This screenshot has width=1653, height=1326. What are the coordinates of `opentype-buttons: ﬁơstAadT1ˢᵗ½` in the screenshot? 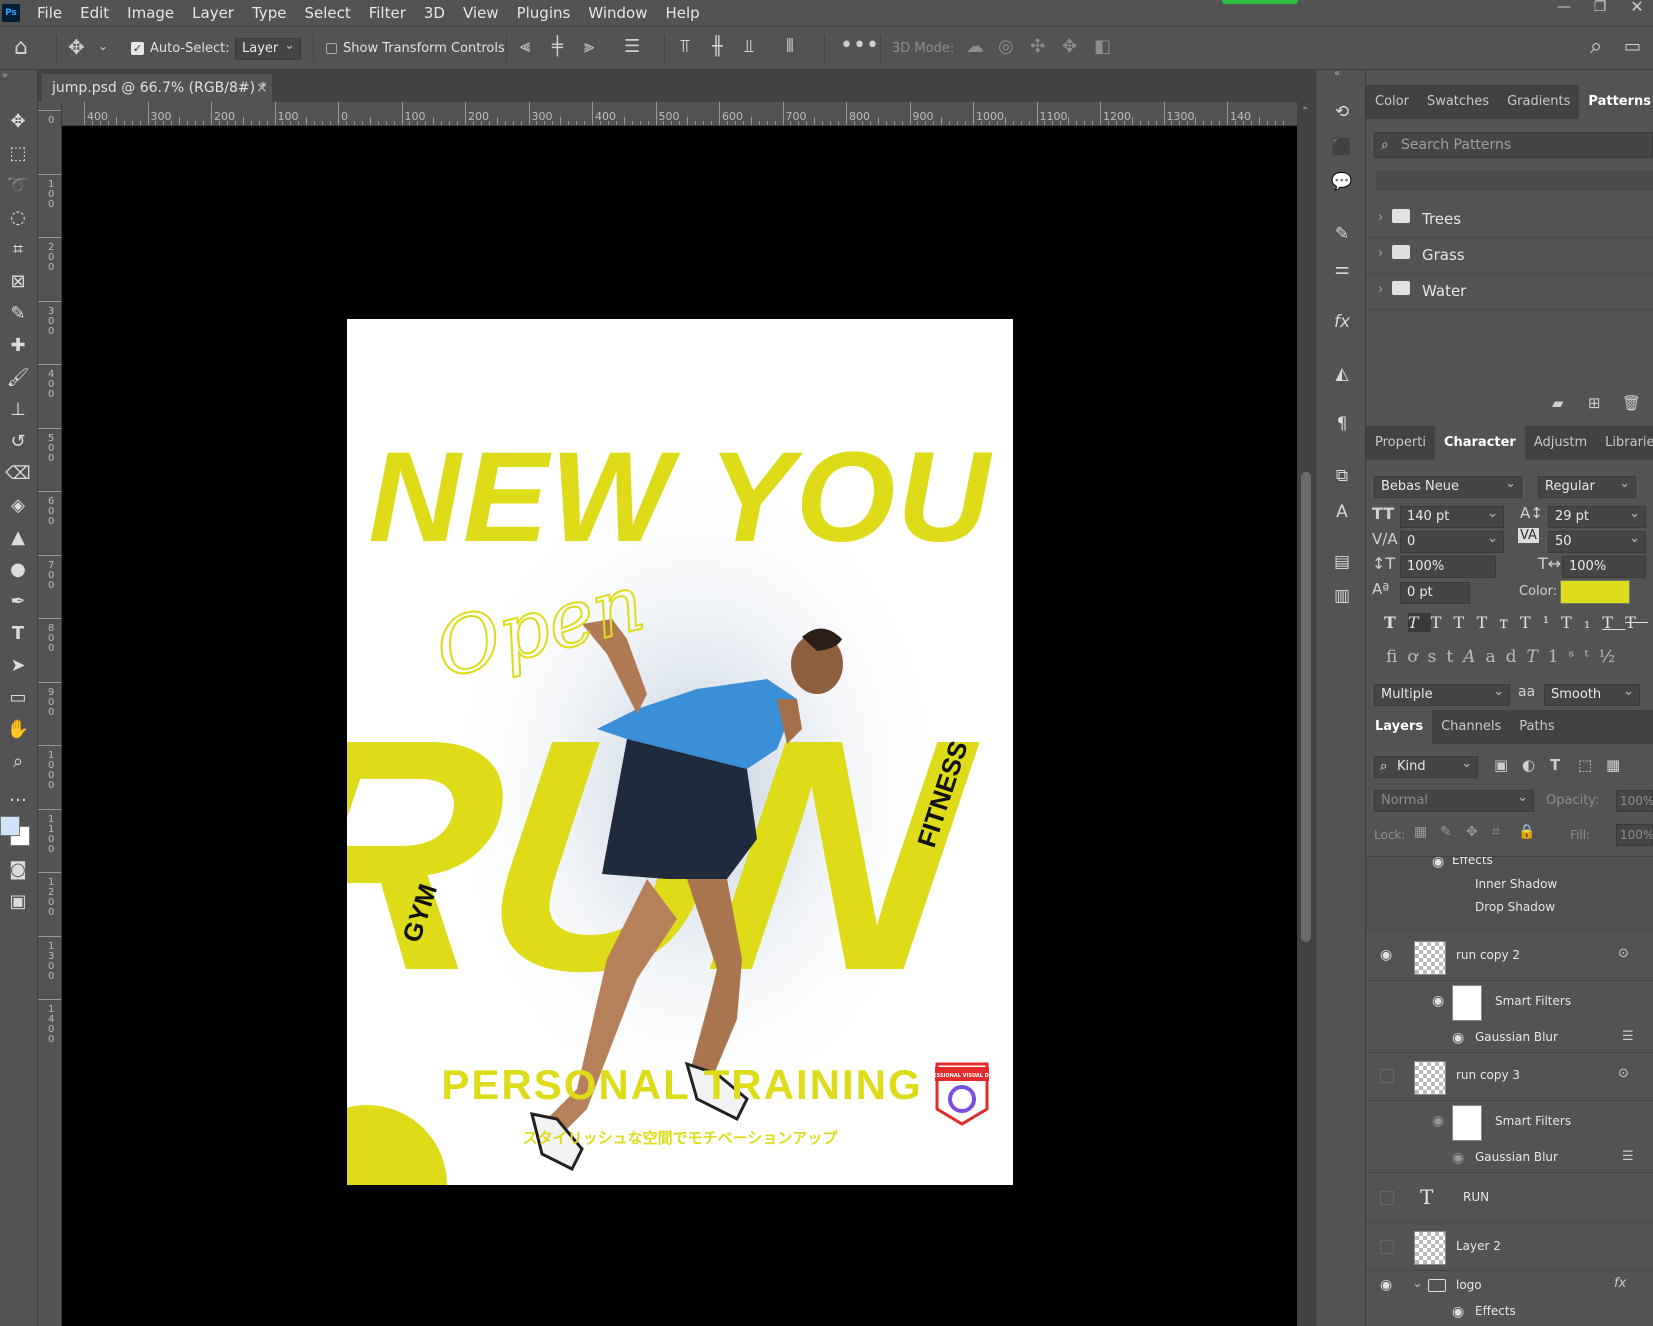 It's located at (1516, 659).